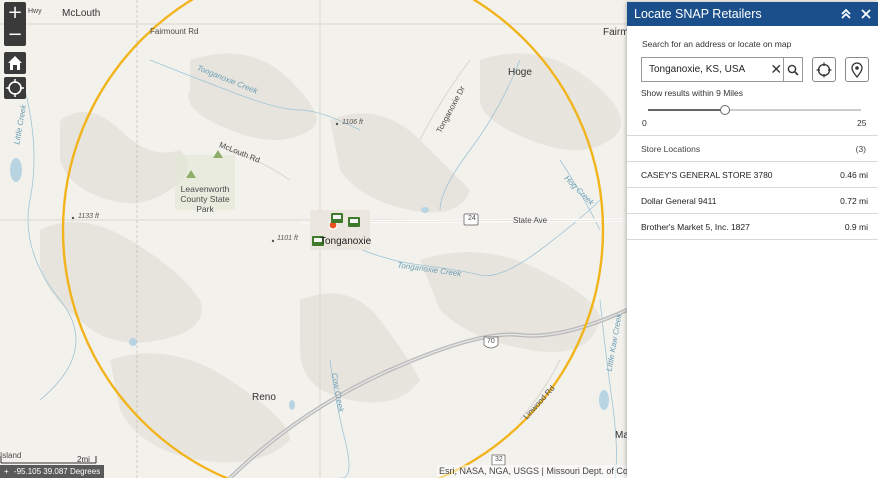 The image size is (878, 478). Describe the element at coordinates (692, 93) in the screenshot. I see `radius-label: Show results within 9 Miles` at that location.